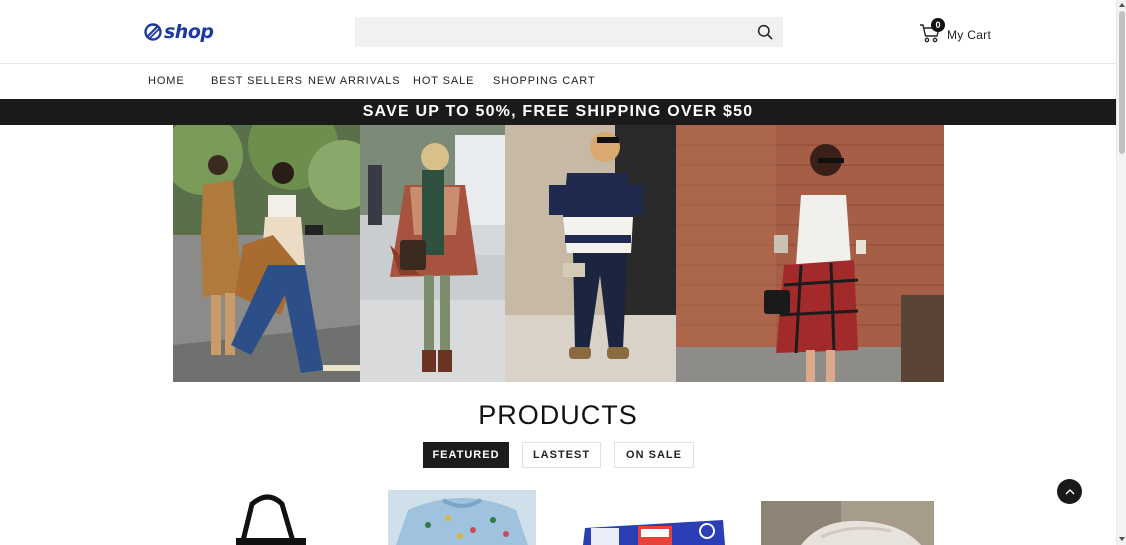  I want to click on logo: shop, so click(178, 32).